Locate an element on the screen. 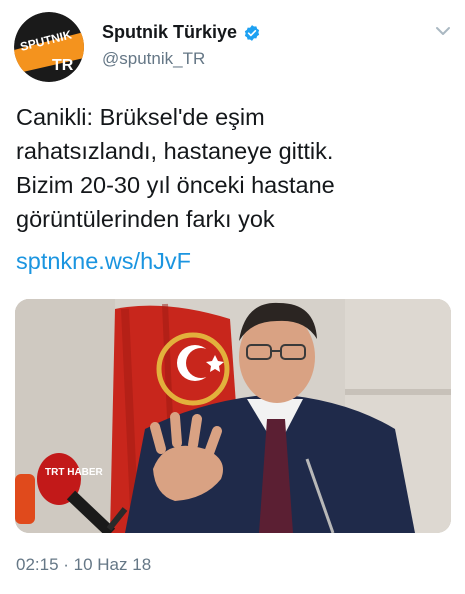 The width and height of the screenshot is (465, 594). tweet-link: sptnkne.ws/hJvF is located at coordinates (103, 261).